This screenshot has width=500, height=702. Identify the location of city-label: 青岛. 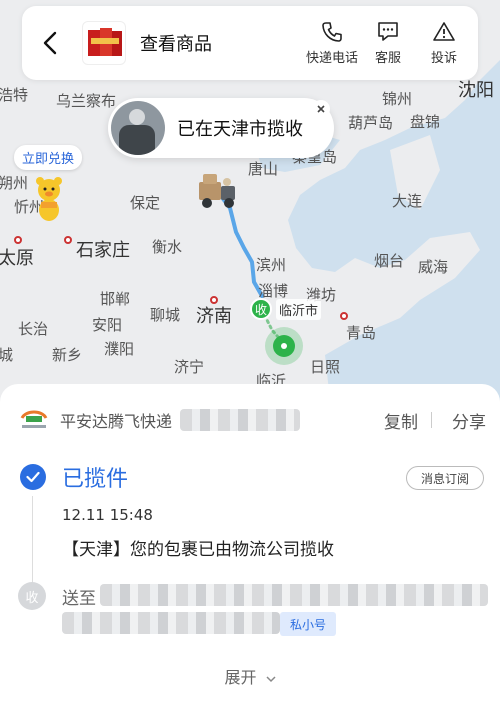
(361, 333).